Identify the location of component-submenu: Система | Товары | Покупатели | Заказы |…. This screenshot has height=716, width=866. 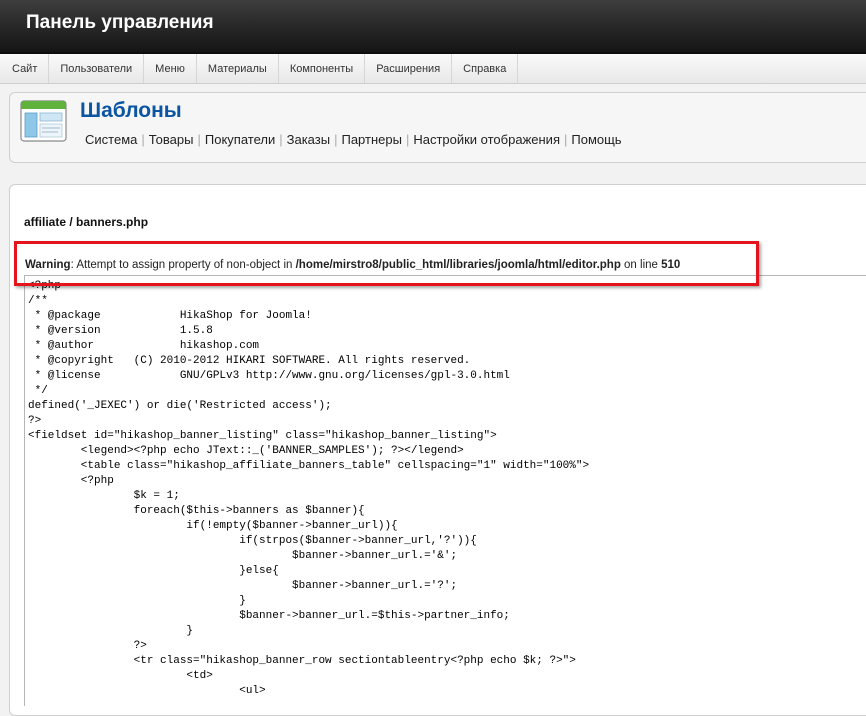
(353, 139).